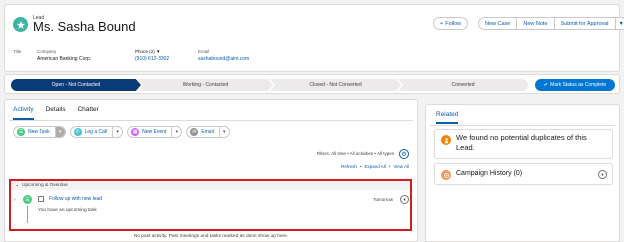 The width and height of the screenshot is (624, 242). I want to click on checkmark-icon: ✔, so click(546, 85).